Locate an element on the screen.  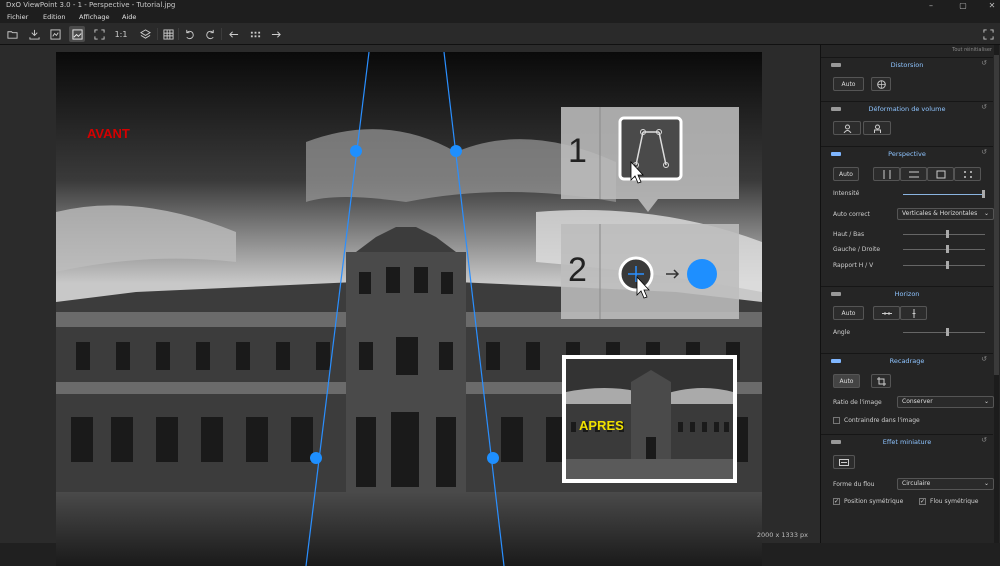
ratio-label: Ratio de l'image is located at coordinates (857, 402).